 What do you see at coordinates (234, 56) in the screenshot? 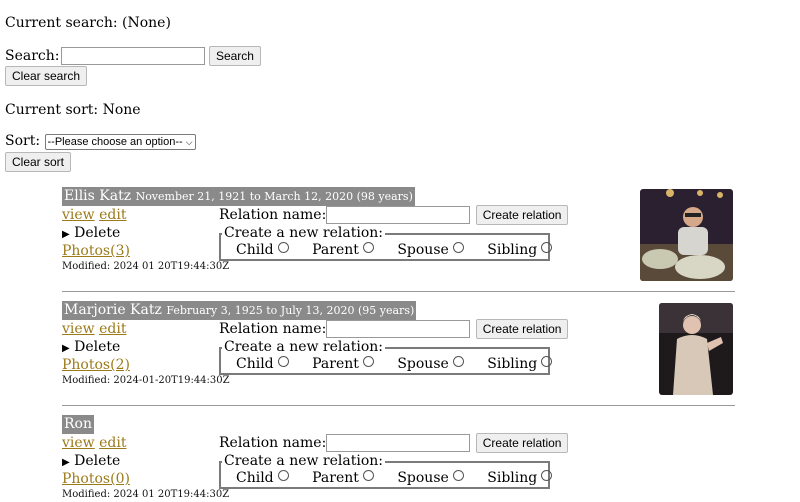
I see `search-button: Search` at bounding box center [234, 56].